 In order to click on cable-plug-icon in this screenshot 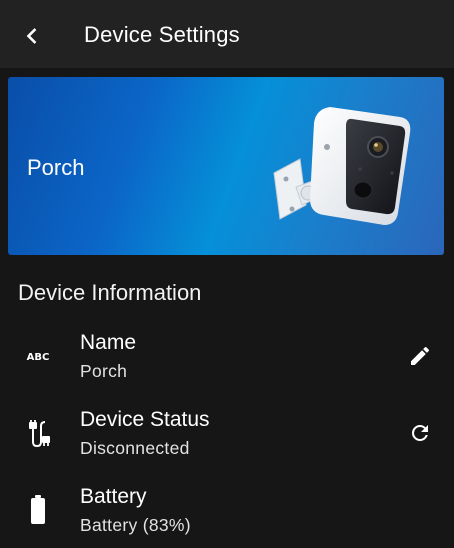, I will do `click(38, 433)`.